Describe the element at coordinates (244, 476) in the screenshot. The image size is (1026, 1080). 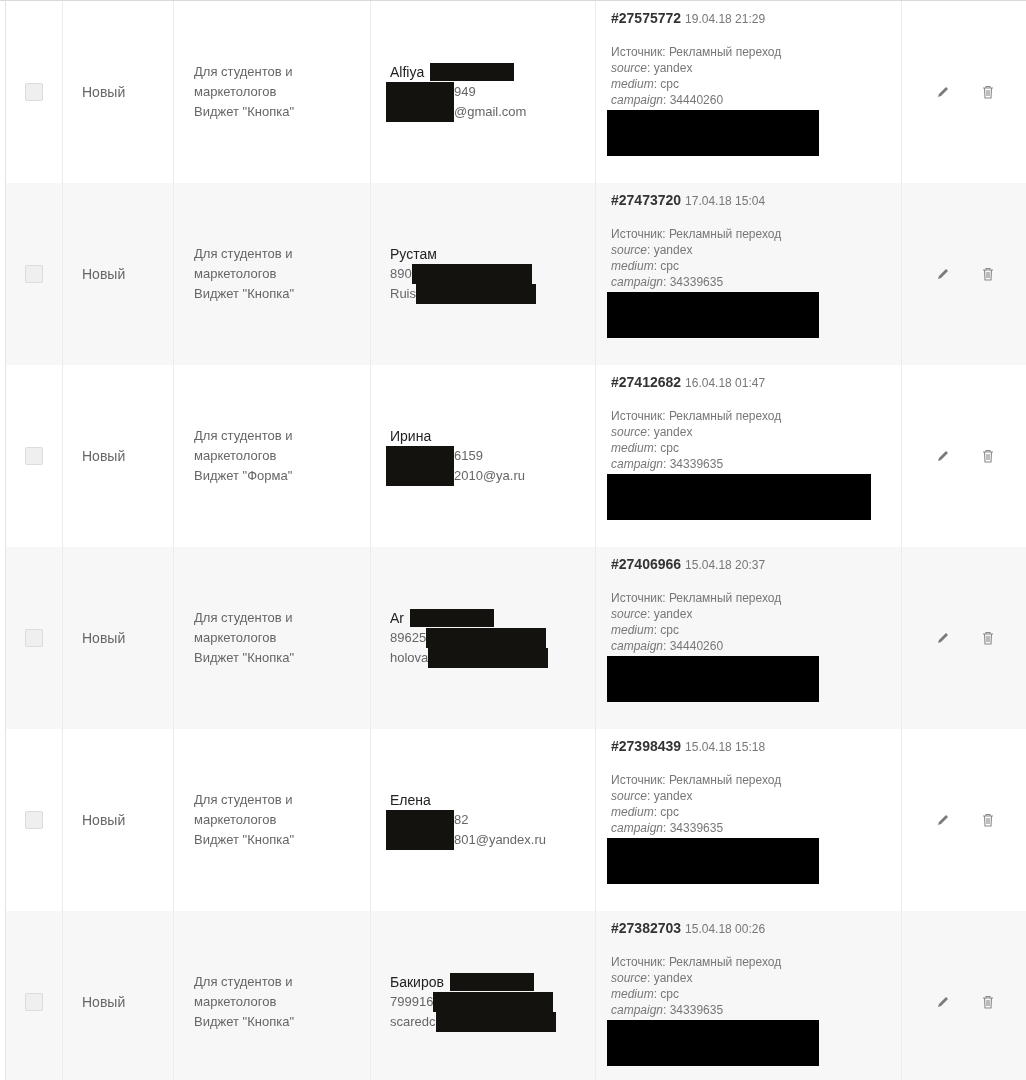
I see `description-text: Виджет "Форма"` at that location.